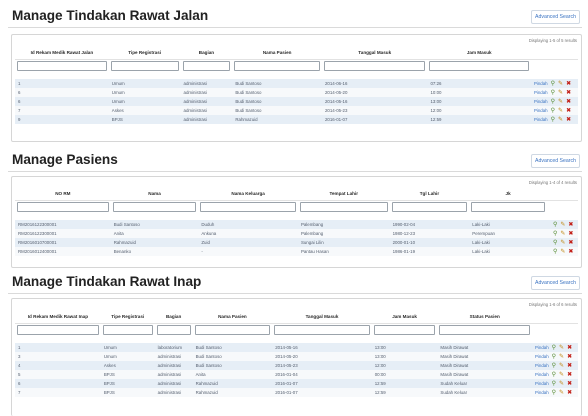 This screenshot has height=416, width=588. What do you see at coordinates (63, 194) in the screenshot?
I see `column-header: NO RM` at bounding box center [63, 194].